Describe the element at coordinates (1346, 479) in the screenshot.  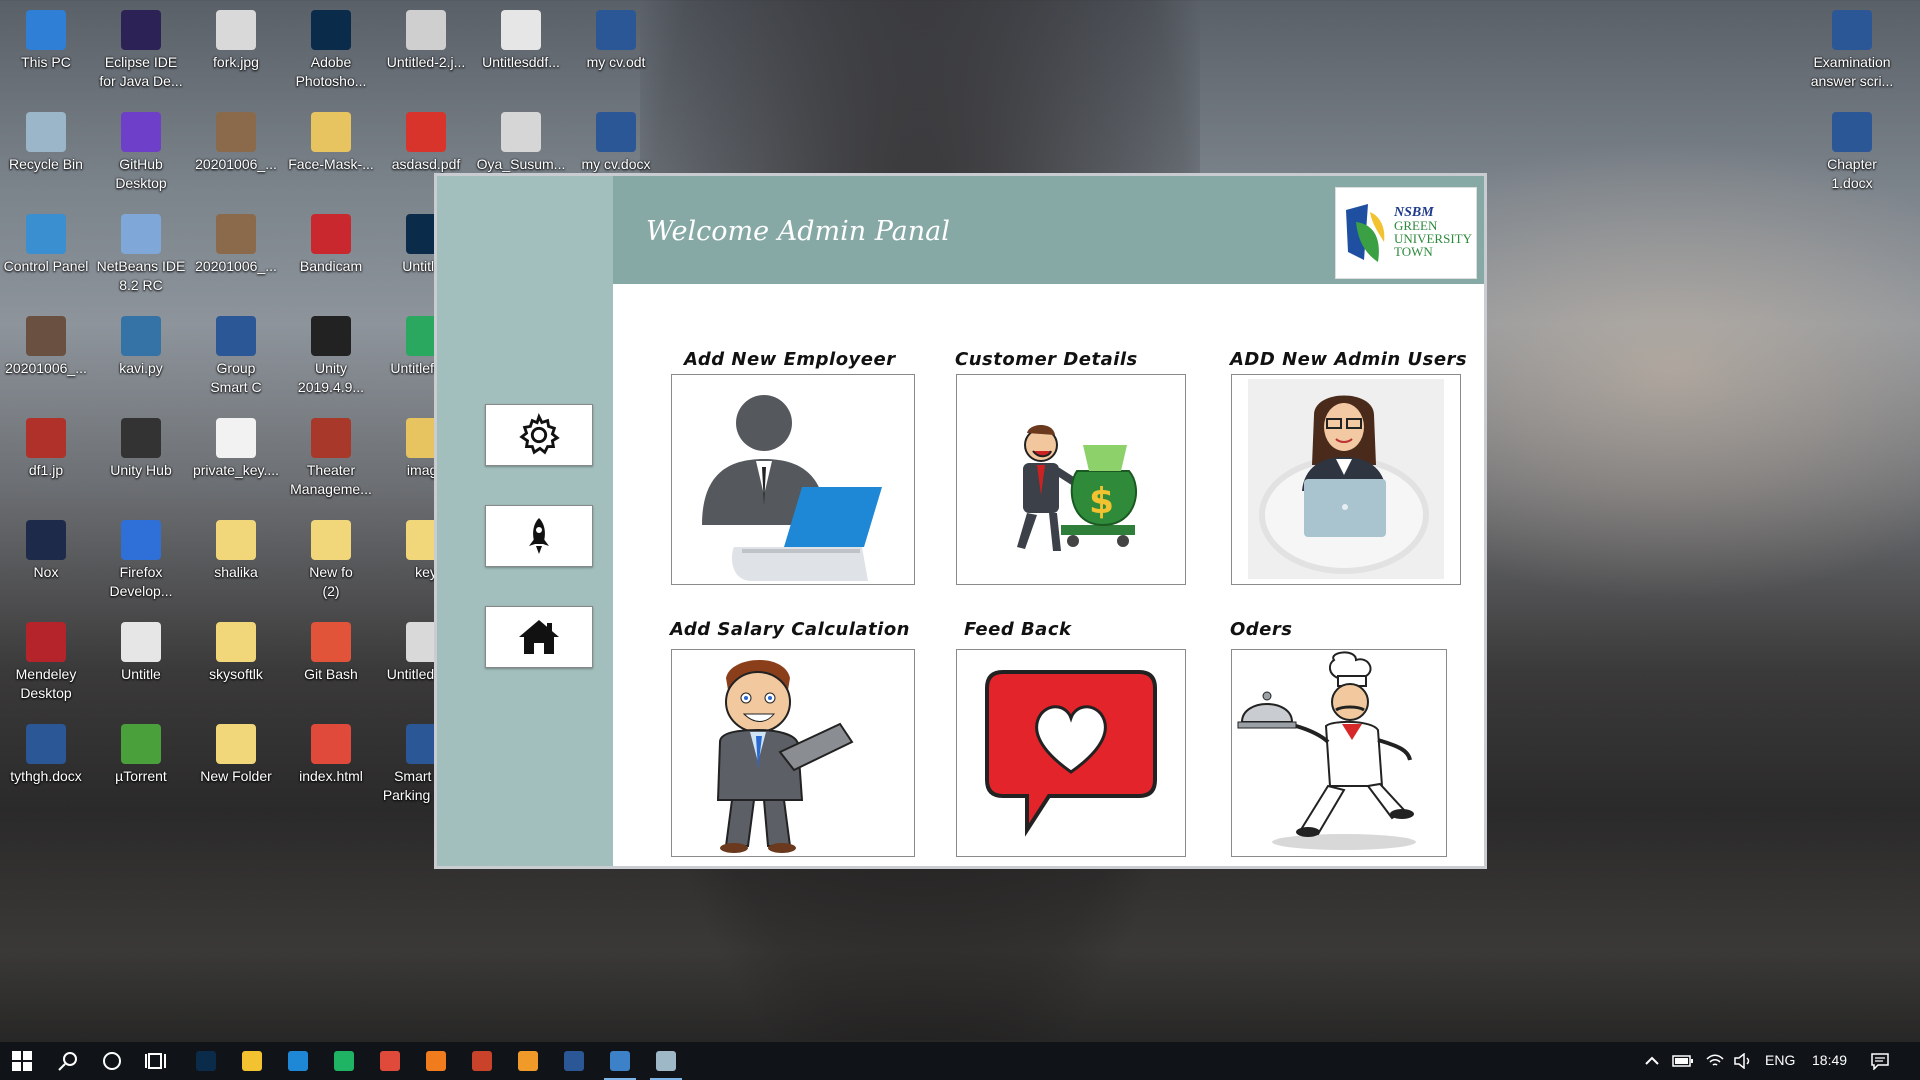
I see `add-admin-card` at that location.